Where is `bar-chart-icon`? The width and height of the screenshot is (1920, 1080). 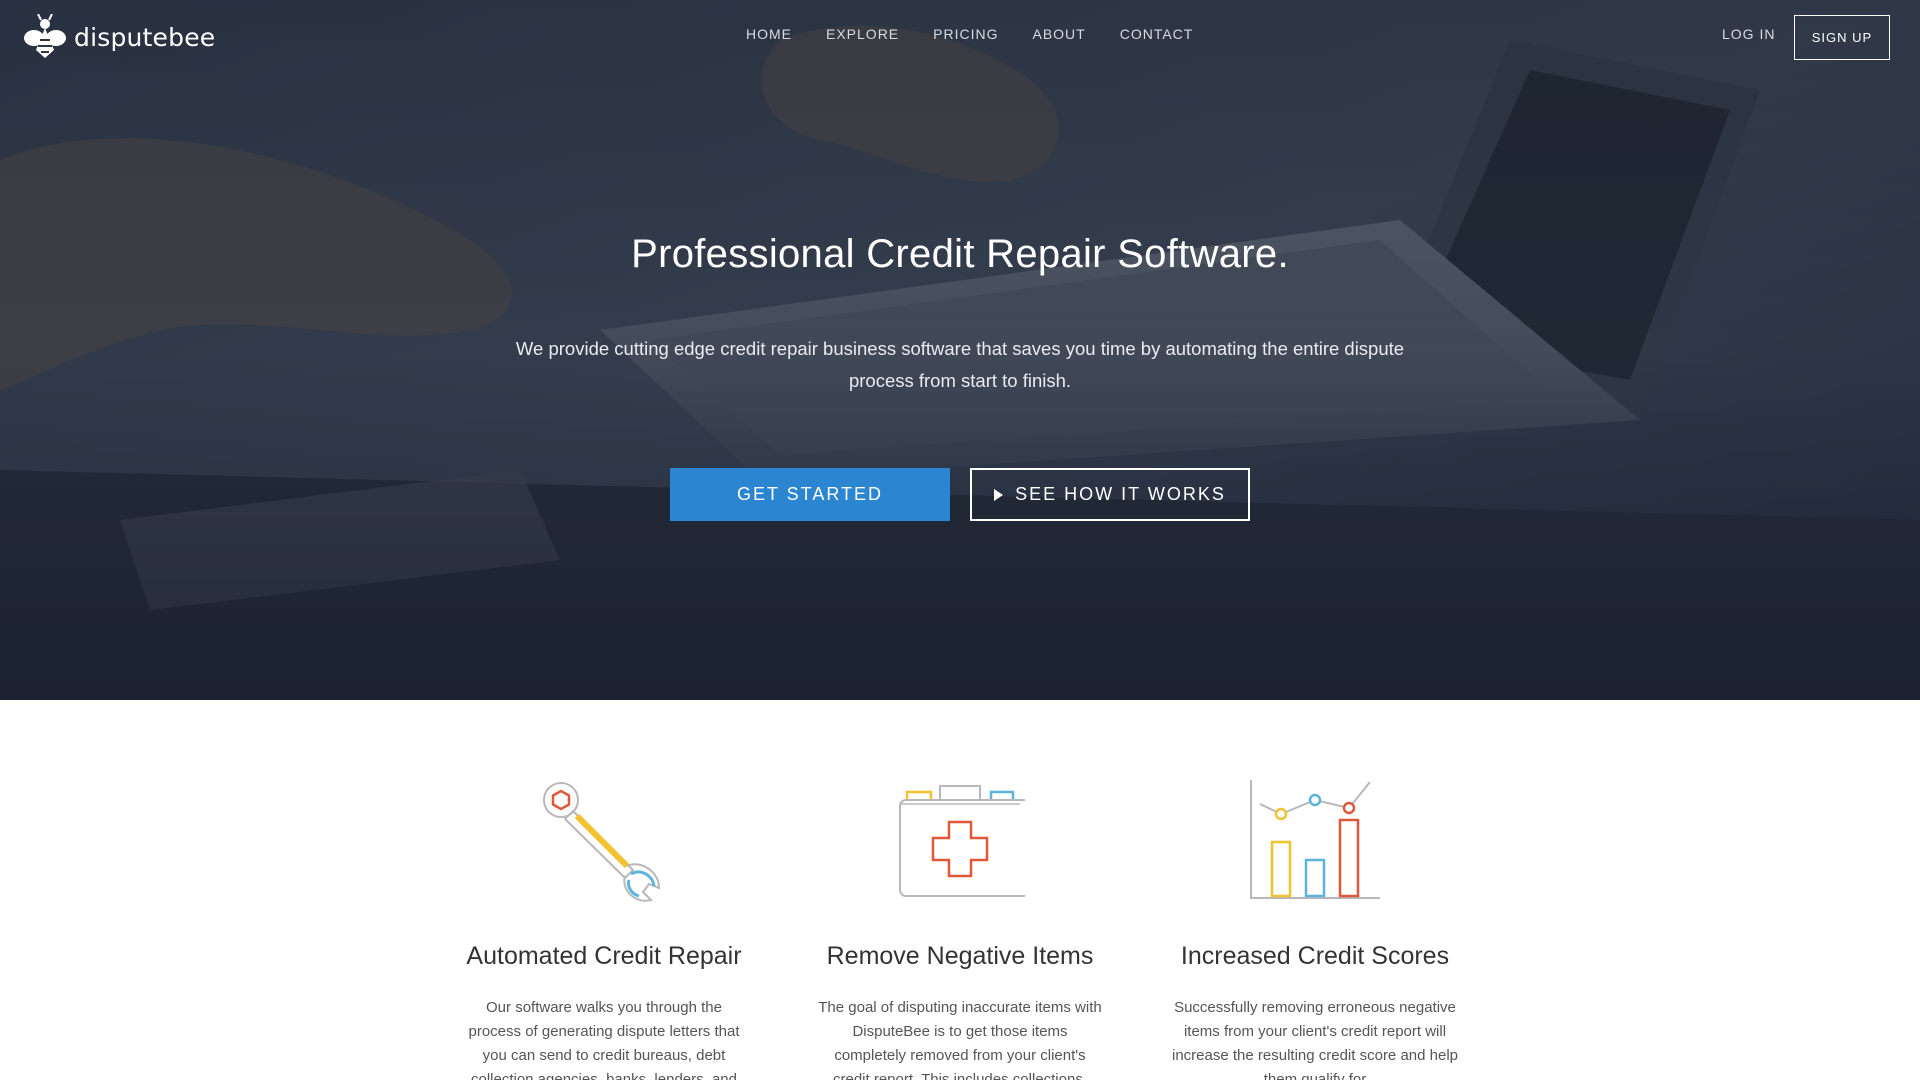
bar-chart-icon is located at coordinates (1315, 839).